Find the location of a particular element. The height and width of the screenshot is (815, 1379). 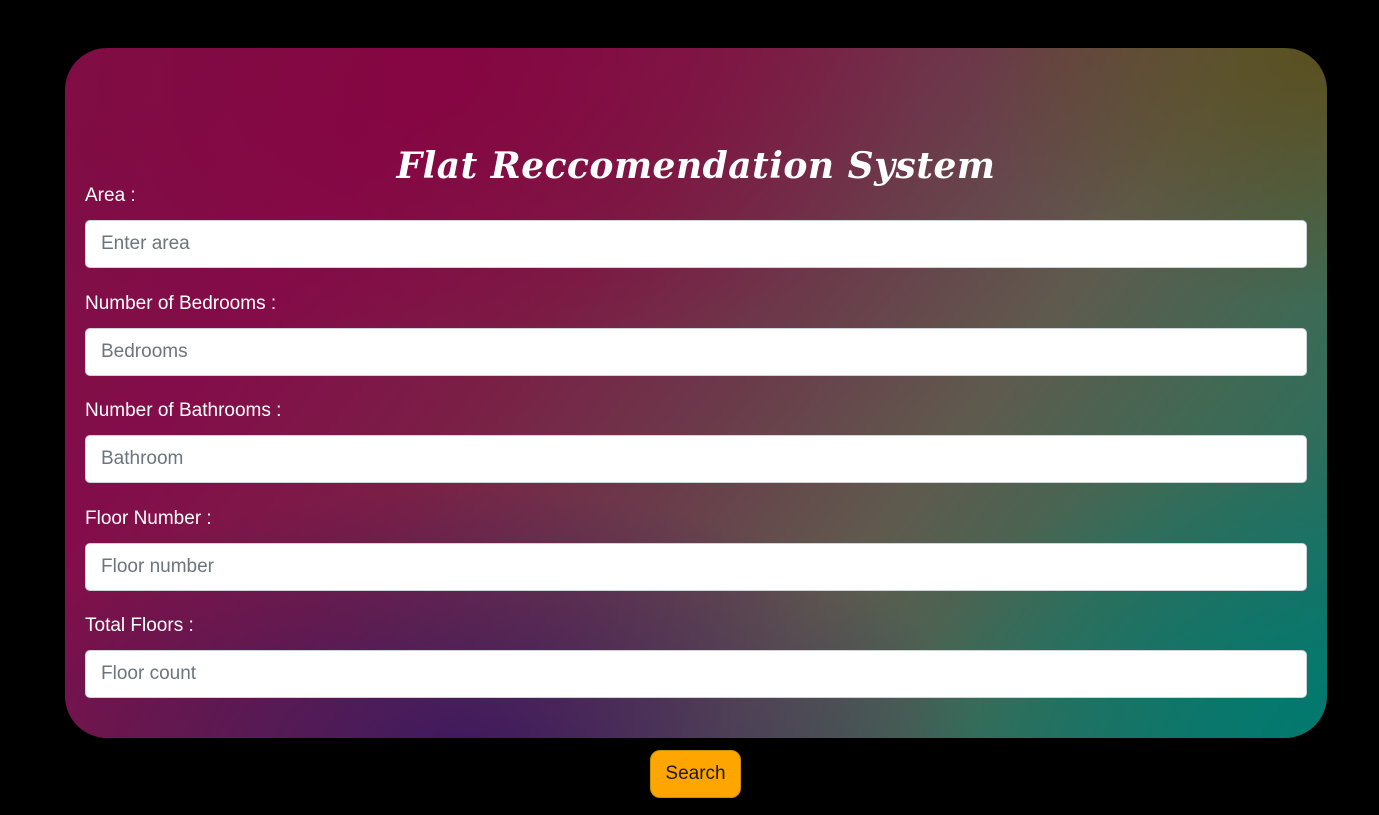

total-floors-input is located at coordinates (696, 674).